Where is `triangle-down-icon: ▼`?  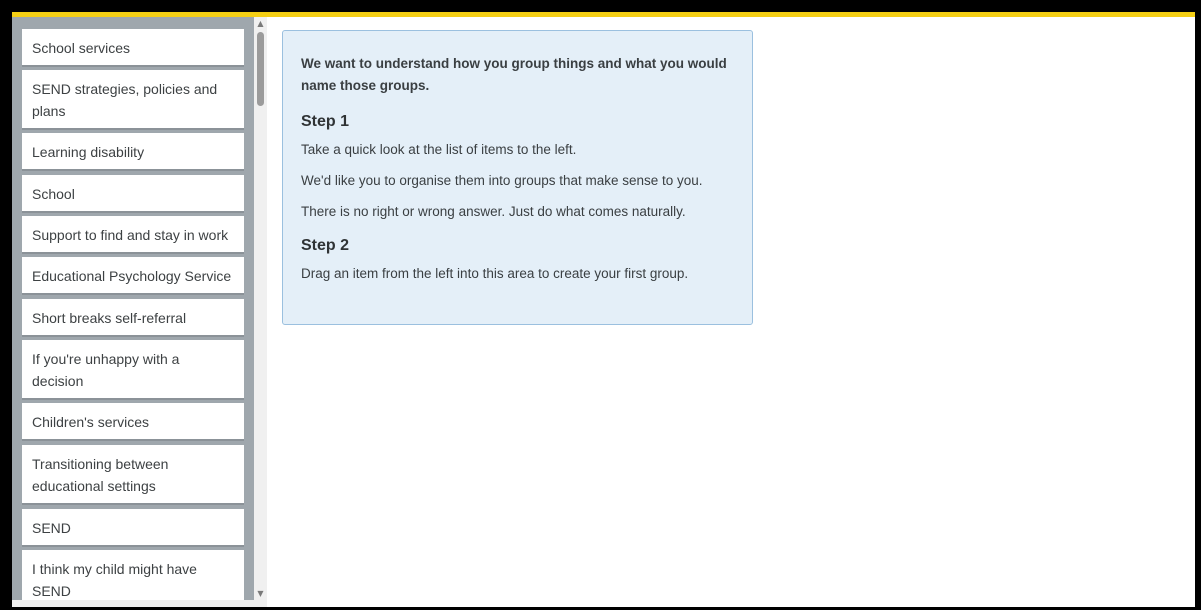
triangle-down-icon: ▼ is located at coordinates (260, 593).